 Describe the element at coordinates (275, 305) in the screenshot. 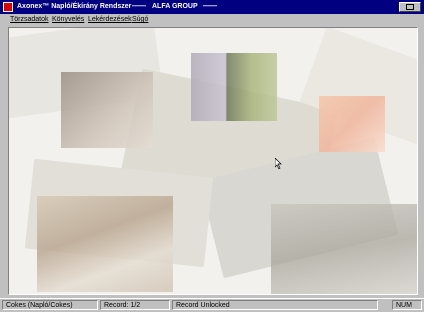

I see `status-lock: Record Unlocked` at that location.